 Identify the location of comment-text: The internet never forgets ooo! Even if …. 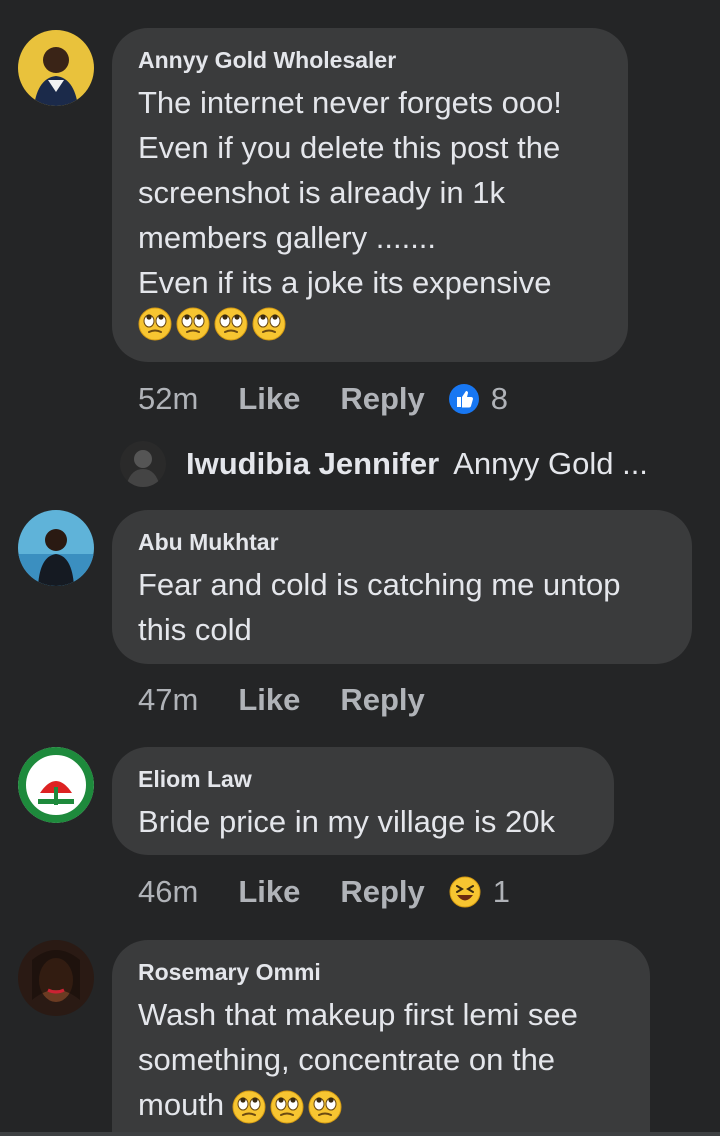
(350, 192).